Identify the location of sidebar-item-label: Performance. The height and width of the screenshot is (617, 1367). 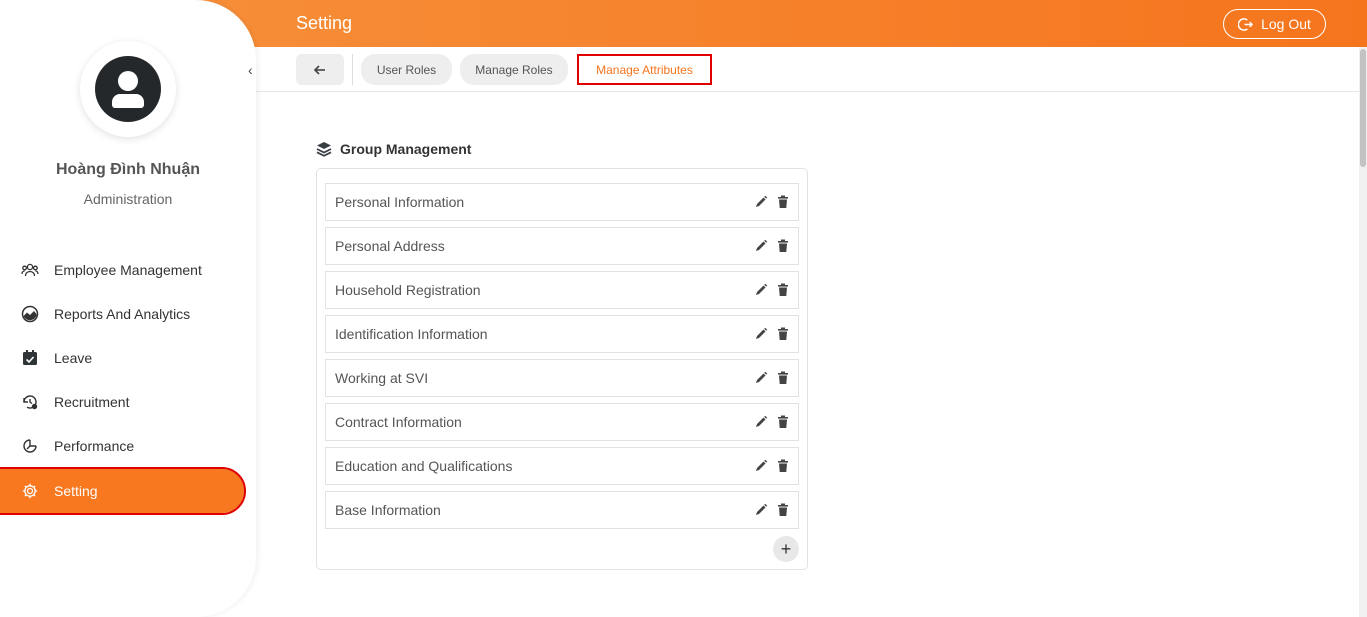
(94, 446).